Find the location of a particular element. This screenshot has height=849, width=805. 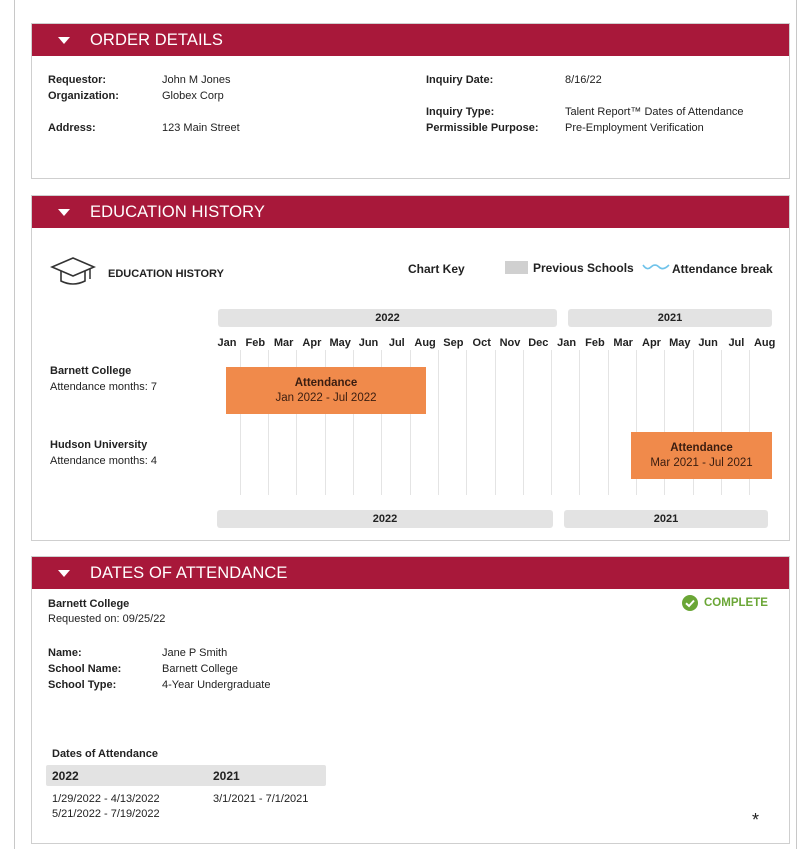

address-label: Address: is located at coordinates (72, 128).